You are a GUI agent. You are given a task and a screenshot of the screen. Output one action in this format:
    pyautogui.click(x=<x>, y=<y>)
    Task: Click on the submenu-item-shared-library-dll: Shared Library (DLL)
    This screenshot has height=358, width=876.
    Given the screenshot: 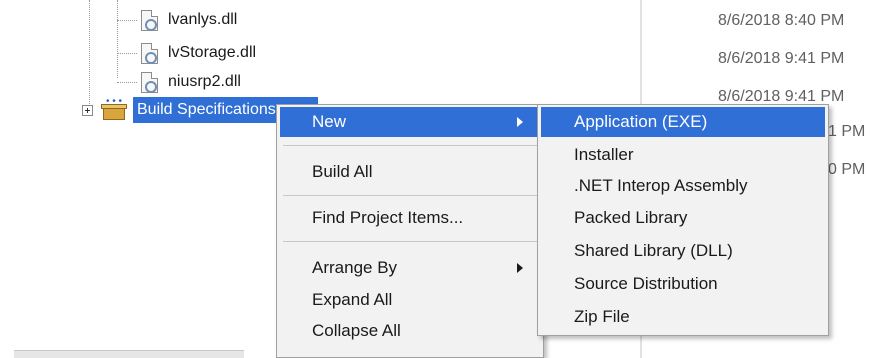 What is the action you would take?
    pyautogui.click(x=683, y=251)
    